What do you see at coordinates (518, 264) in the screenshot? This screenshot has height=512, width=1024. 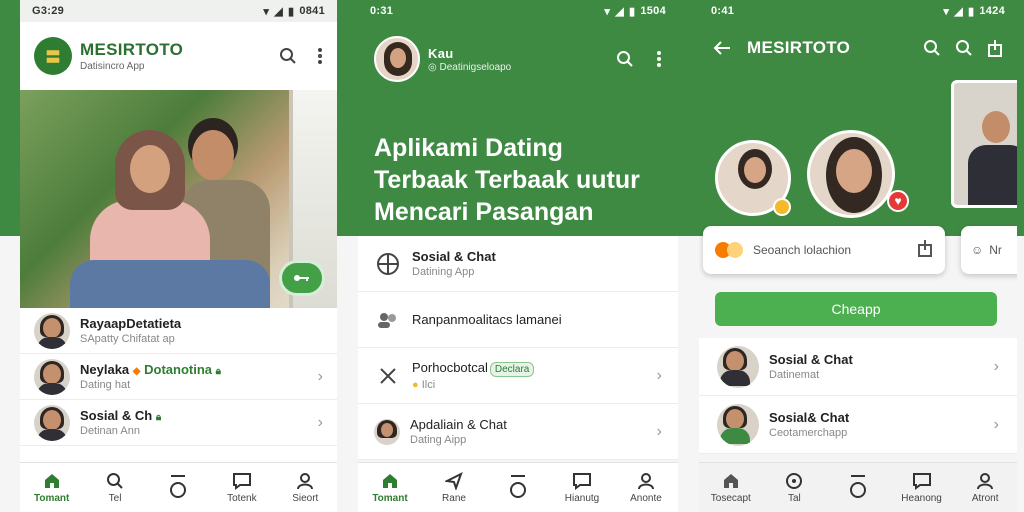 I see `list-item: Sosial & Chat Datining App` at bounding box center [518, 264].